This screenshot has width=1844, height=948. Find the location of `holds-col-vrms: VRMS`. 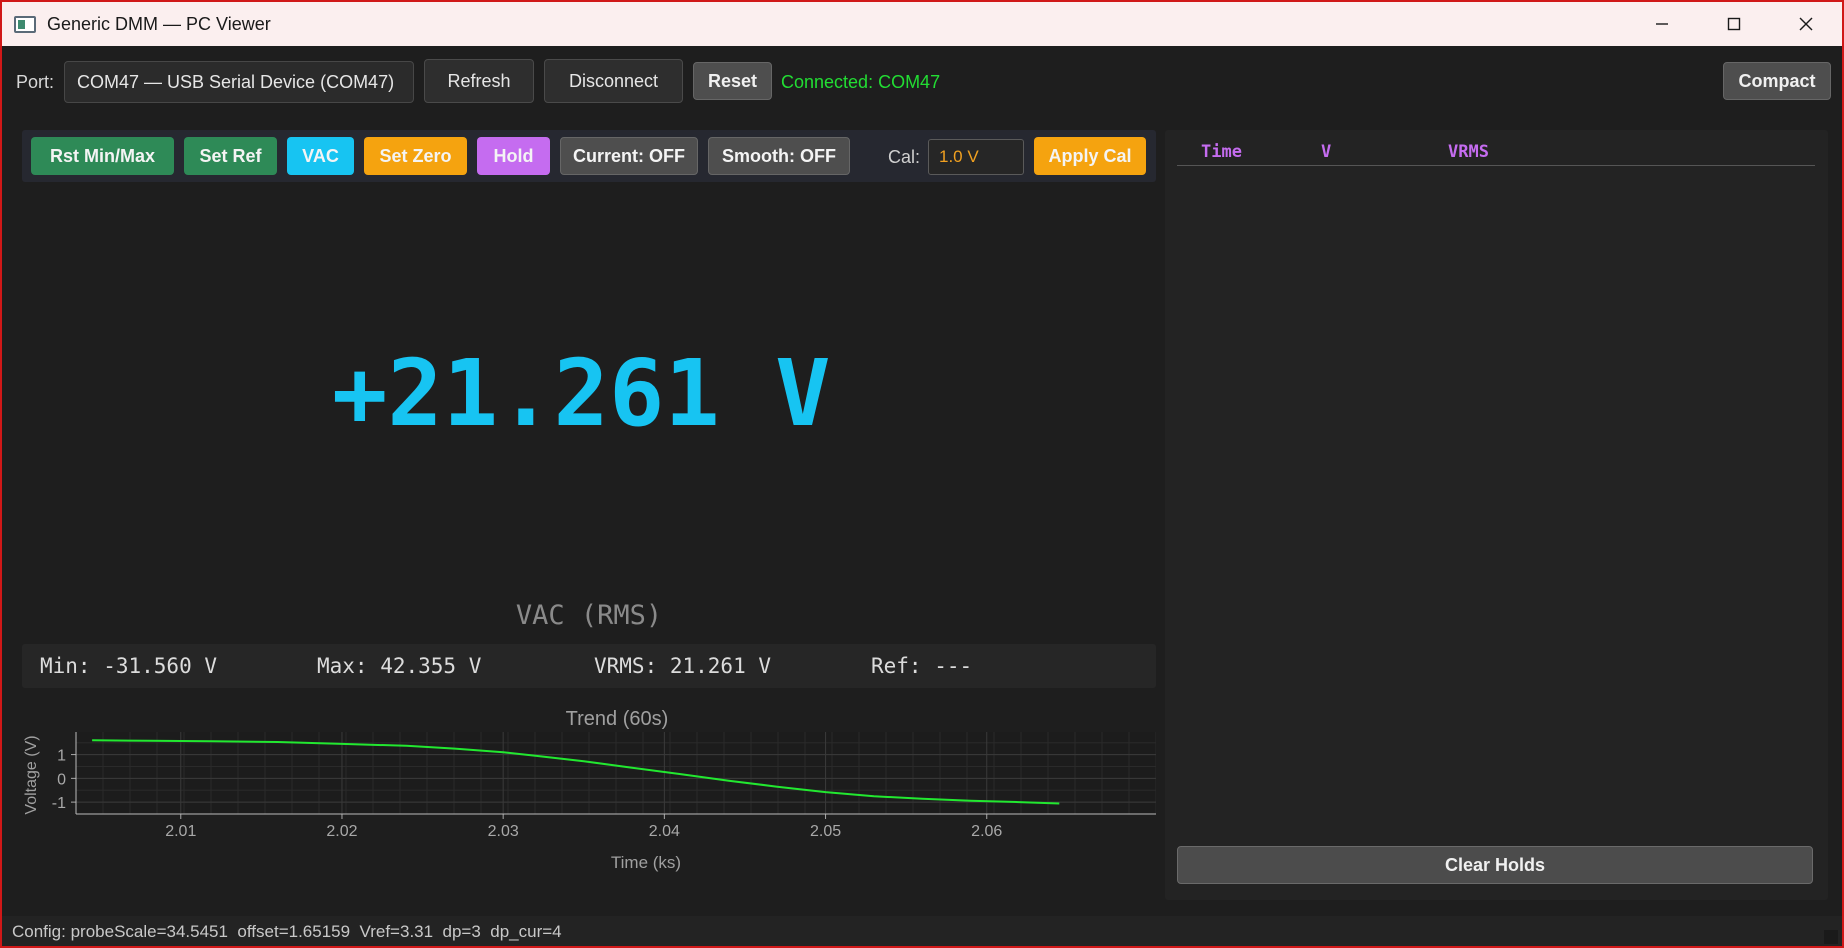

holds-col-vrms: VRMS is located at coordinates (1468, 152).